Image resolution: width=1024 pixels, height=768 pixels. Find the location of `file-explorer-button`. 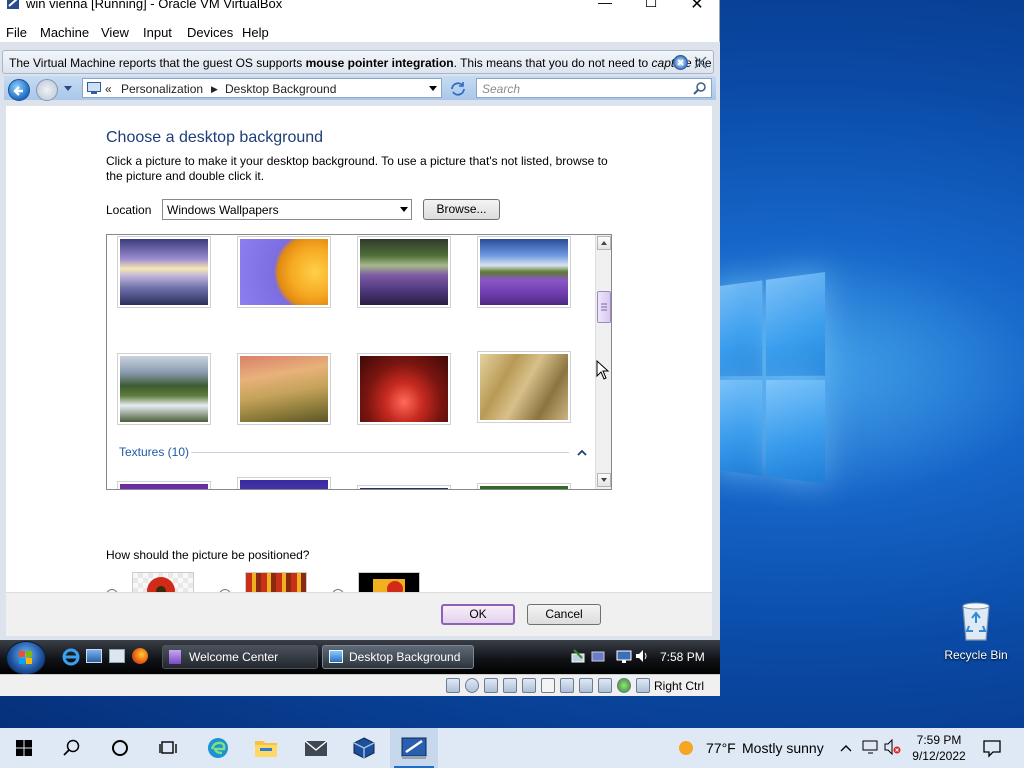

file-explorer-button is located at coordinates (266, 748).